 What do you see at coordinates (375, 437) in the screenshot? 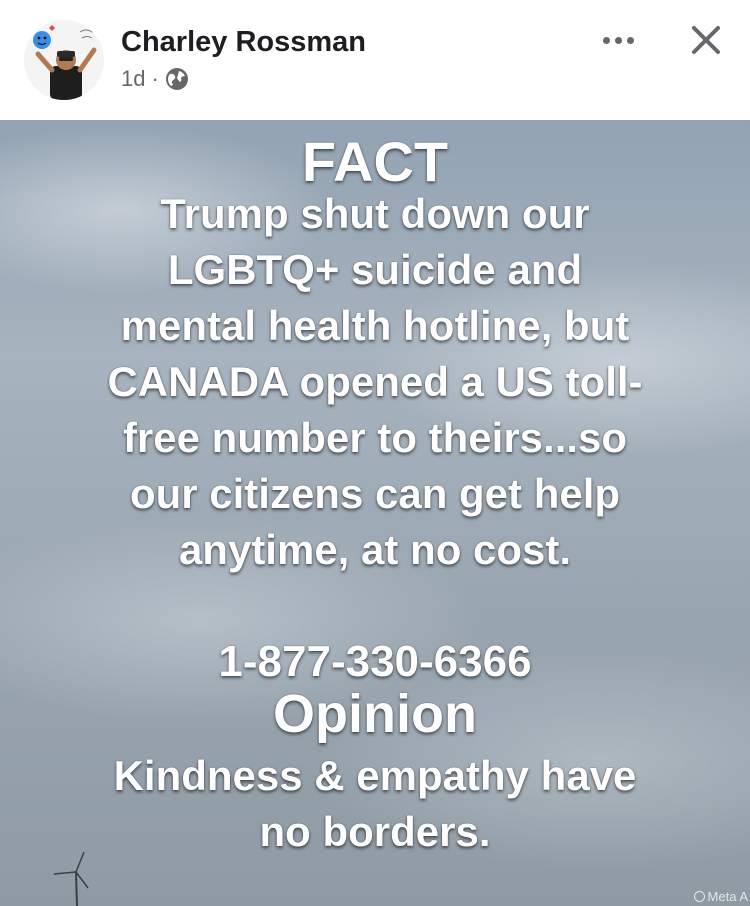
I see `fact-line: free number to theirs...so` at bounding box center [375, 437].